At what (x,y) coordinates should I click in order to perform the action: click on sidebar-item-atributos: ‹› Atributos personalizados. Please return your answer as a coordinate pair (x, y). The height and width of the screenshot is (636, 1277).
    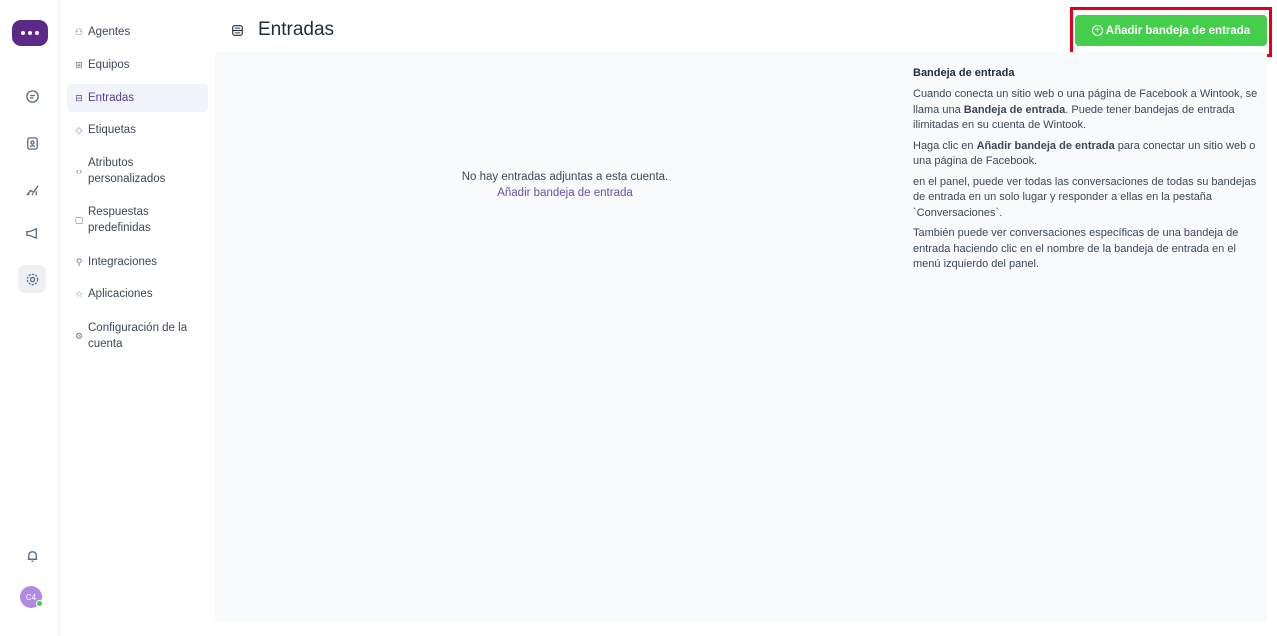
    Looking at the image, I should click on (137, 171).